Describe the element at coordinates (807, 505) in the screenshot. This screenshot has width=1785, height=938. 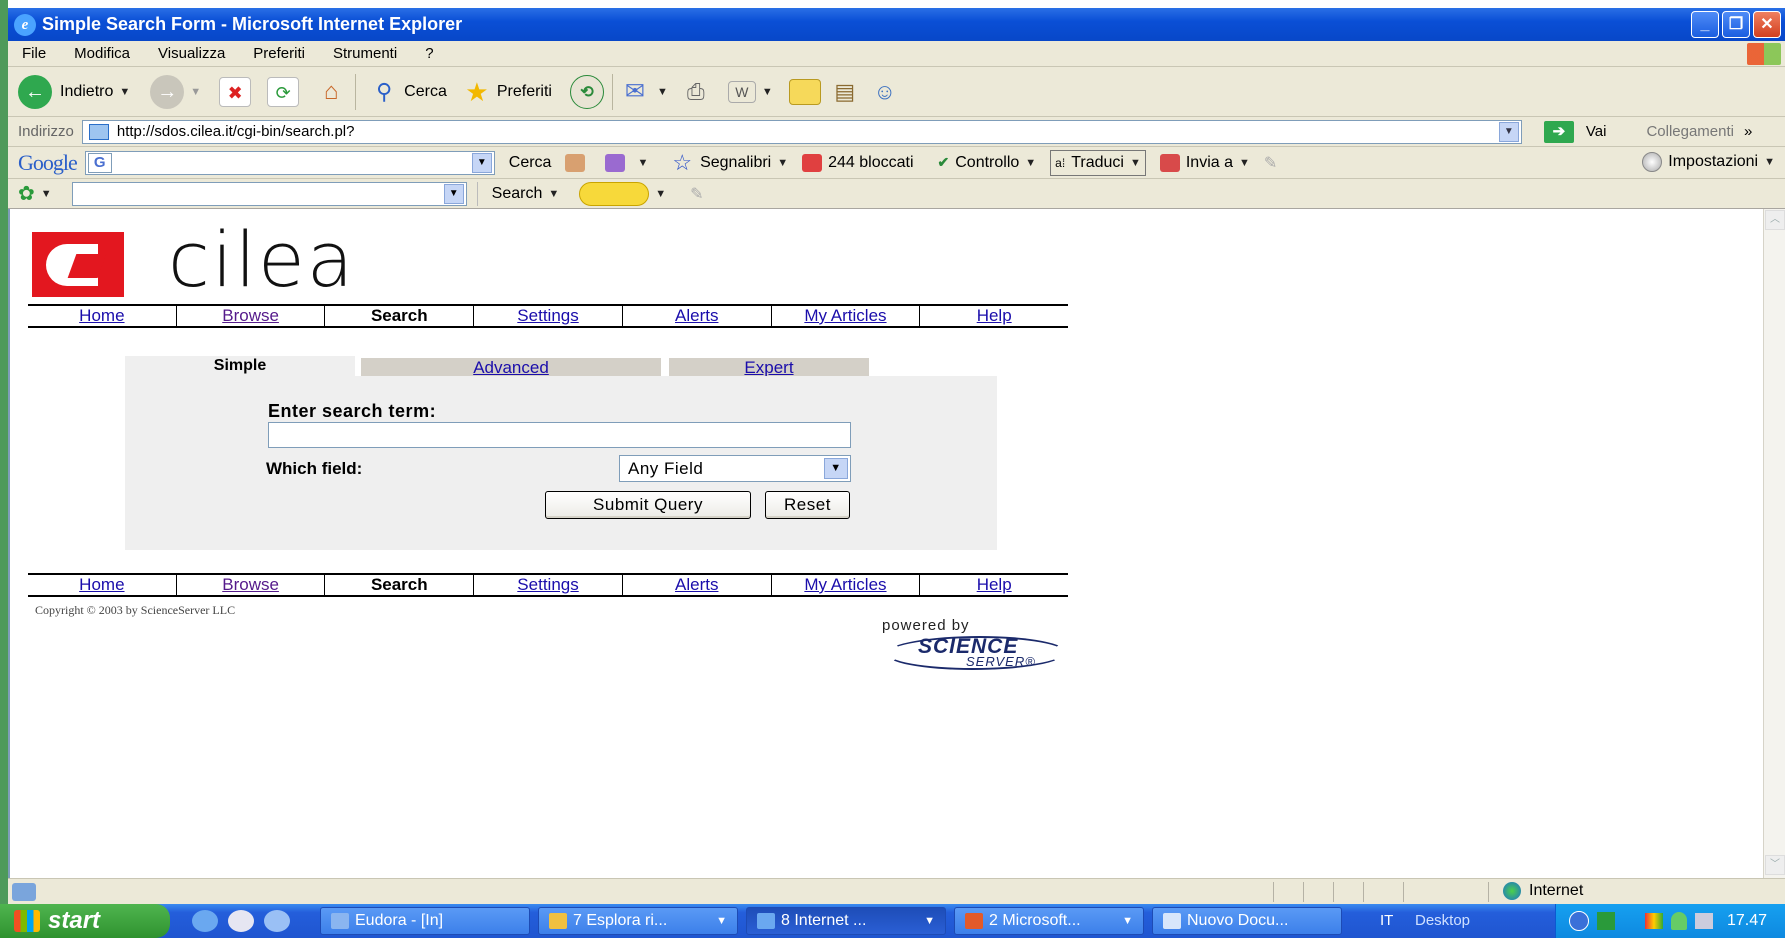
I see `reset-button: Reset` at that location.